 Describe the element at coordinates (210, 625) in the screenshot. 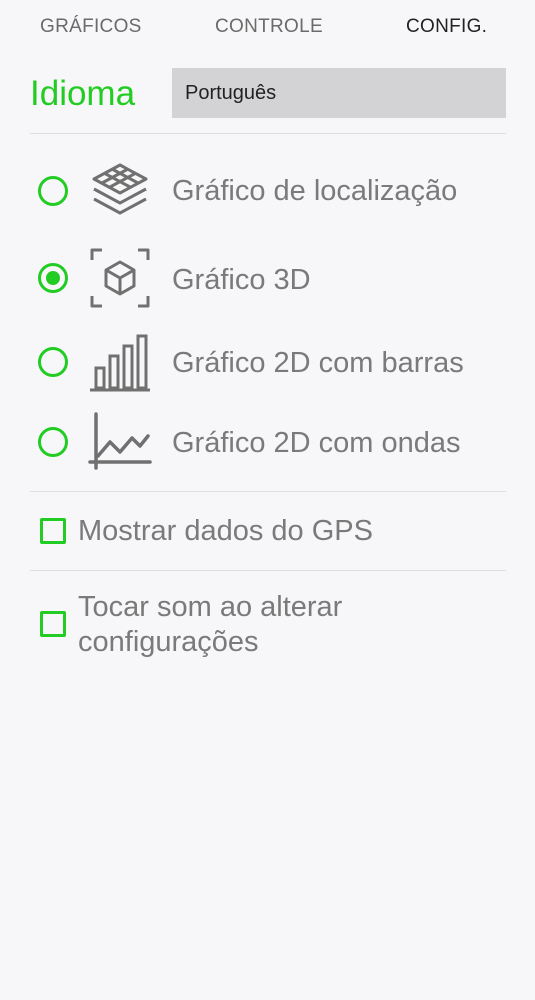

I see `play-sound-label: Tocar som ao alterar configurações` at that location.